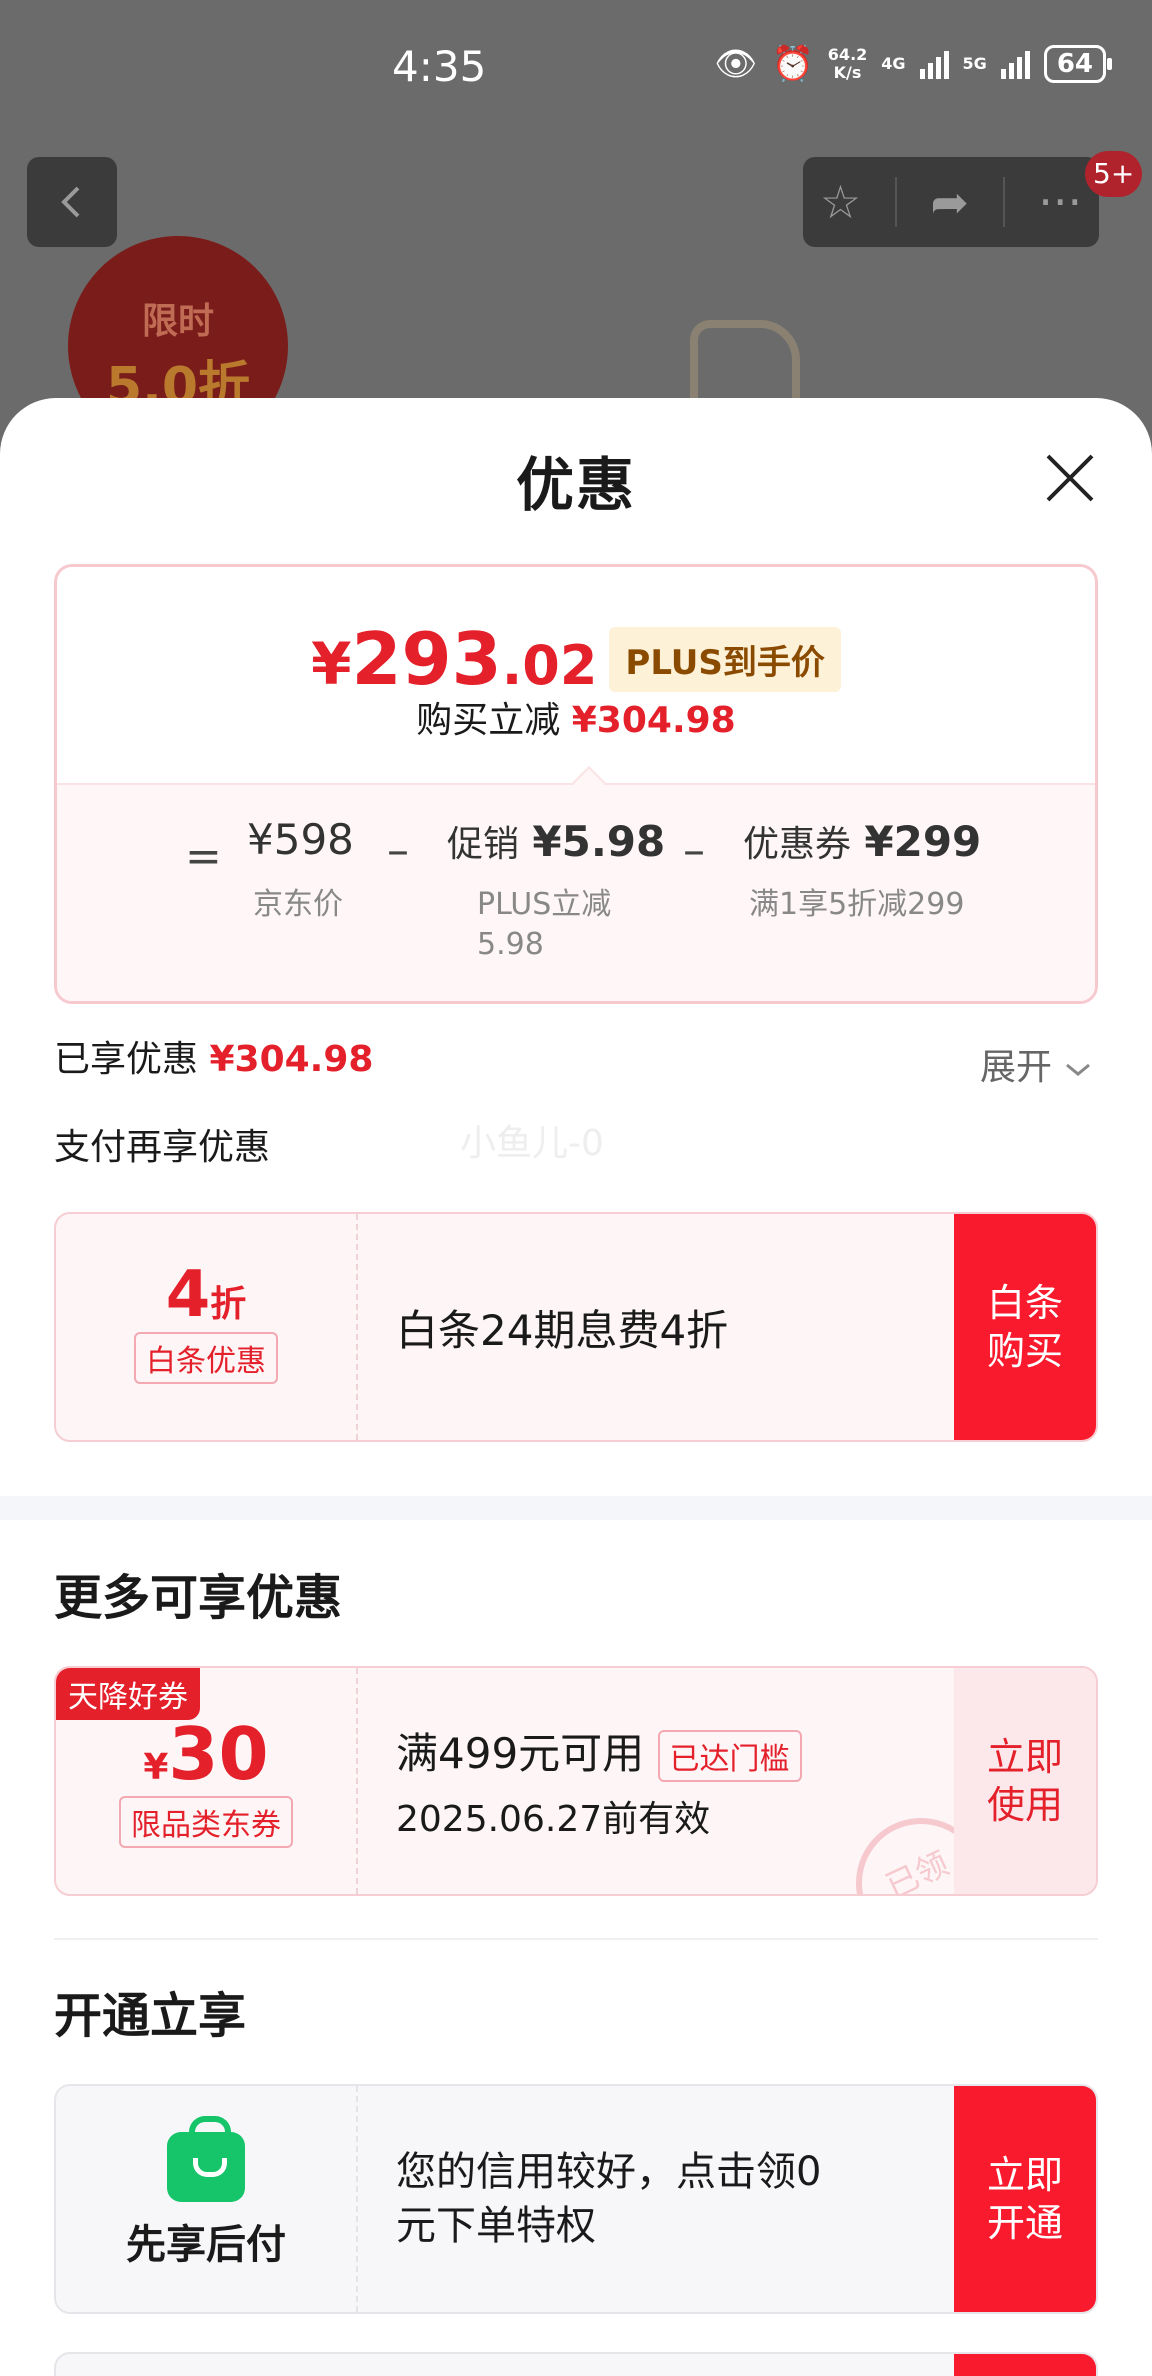  Describe the element at coordinates (575, 485) in the screenshot. I see `sheet-title: 优惠` at that location.